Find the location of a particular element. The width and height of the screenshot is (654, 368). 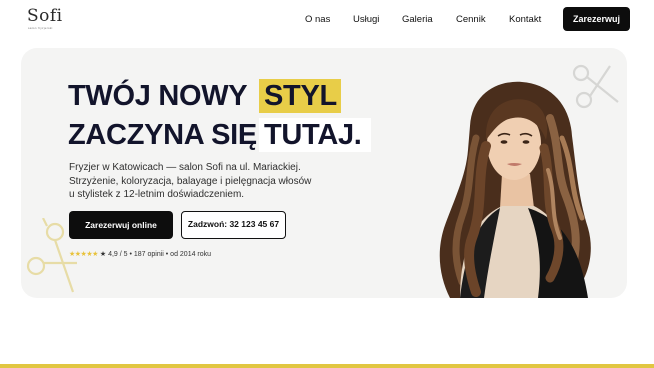

bottom-accent-stripe is located at coordinates (327, 366).